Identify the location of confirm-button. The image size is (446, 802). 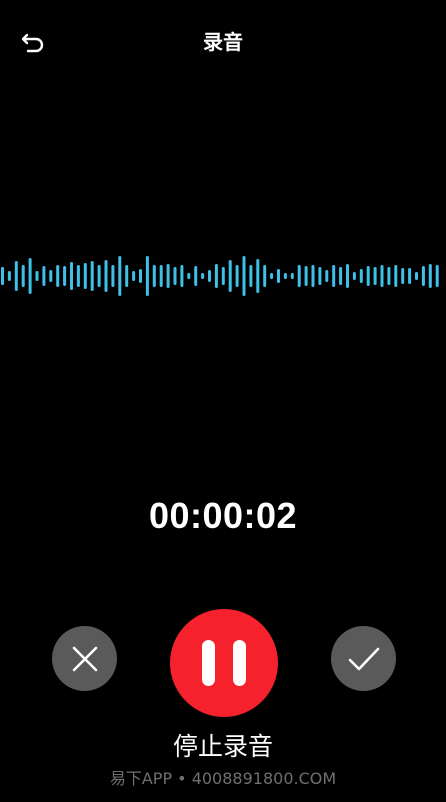
(363, 658).